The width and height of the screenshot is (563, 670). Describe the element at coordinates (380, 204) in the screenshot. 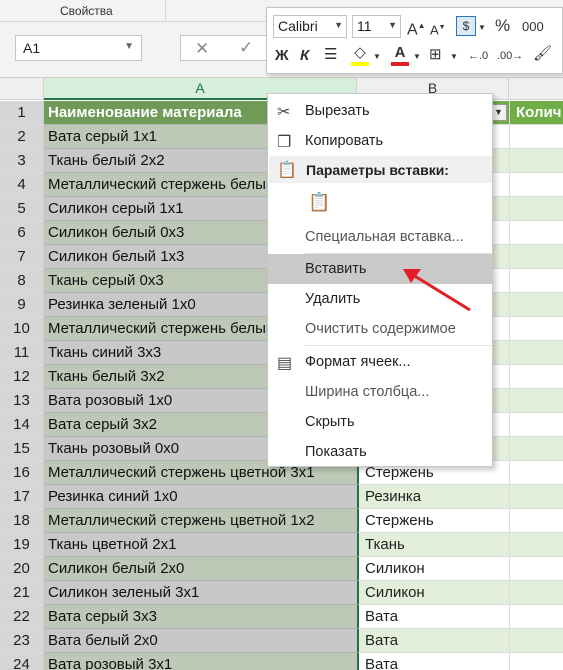

I see `paste-option-default: 📋` at that location.